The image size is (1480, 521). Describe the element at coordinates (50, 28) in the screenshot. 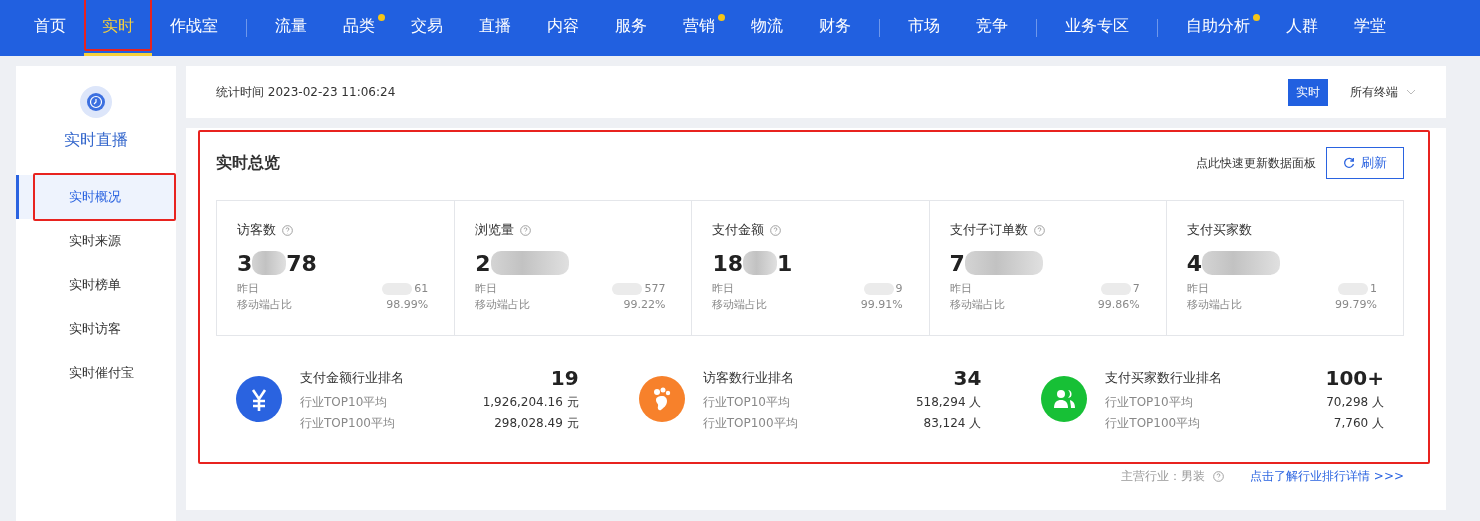

I see `nav-tab: 首页` at that location.